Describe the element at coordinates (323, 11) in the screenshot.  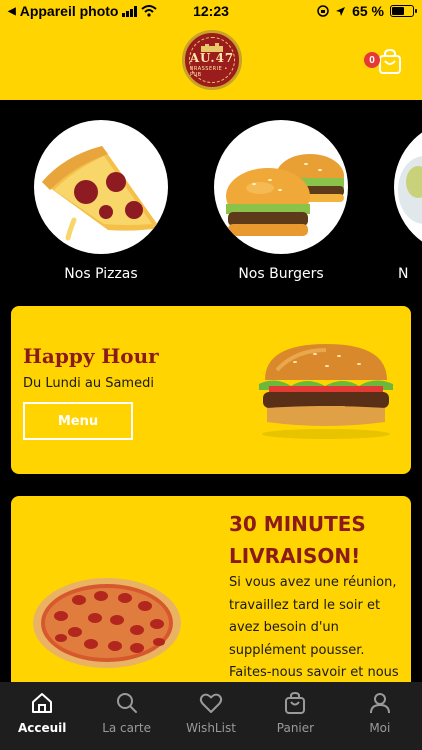
I see `rotation-lock-icon` at that location.